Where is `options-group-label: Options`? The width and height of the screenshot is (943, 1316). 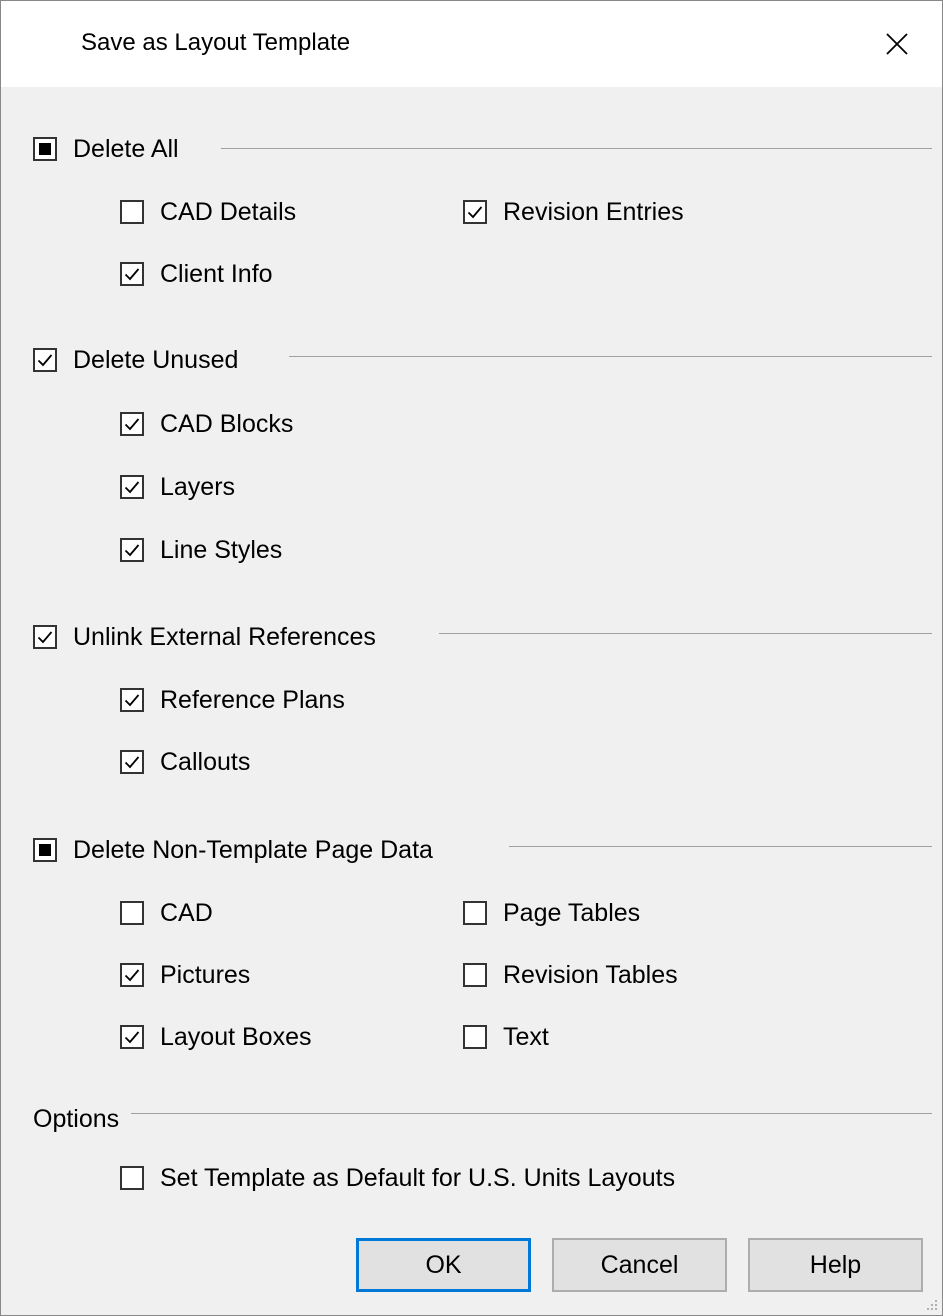
options-group-label: Options is located at coordinates (76, 1119).